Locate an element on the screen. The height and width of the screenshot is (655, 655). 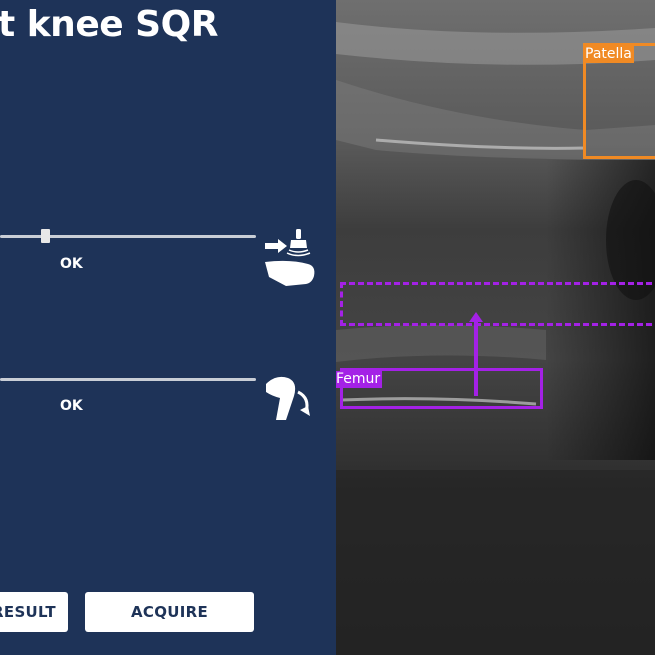
probe-on-knee-icon is located at coordinates (290, 257).